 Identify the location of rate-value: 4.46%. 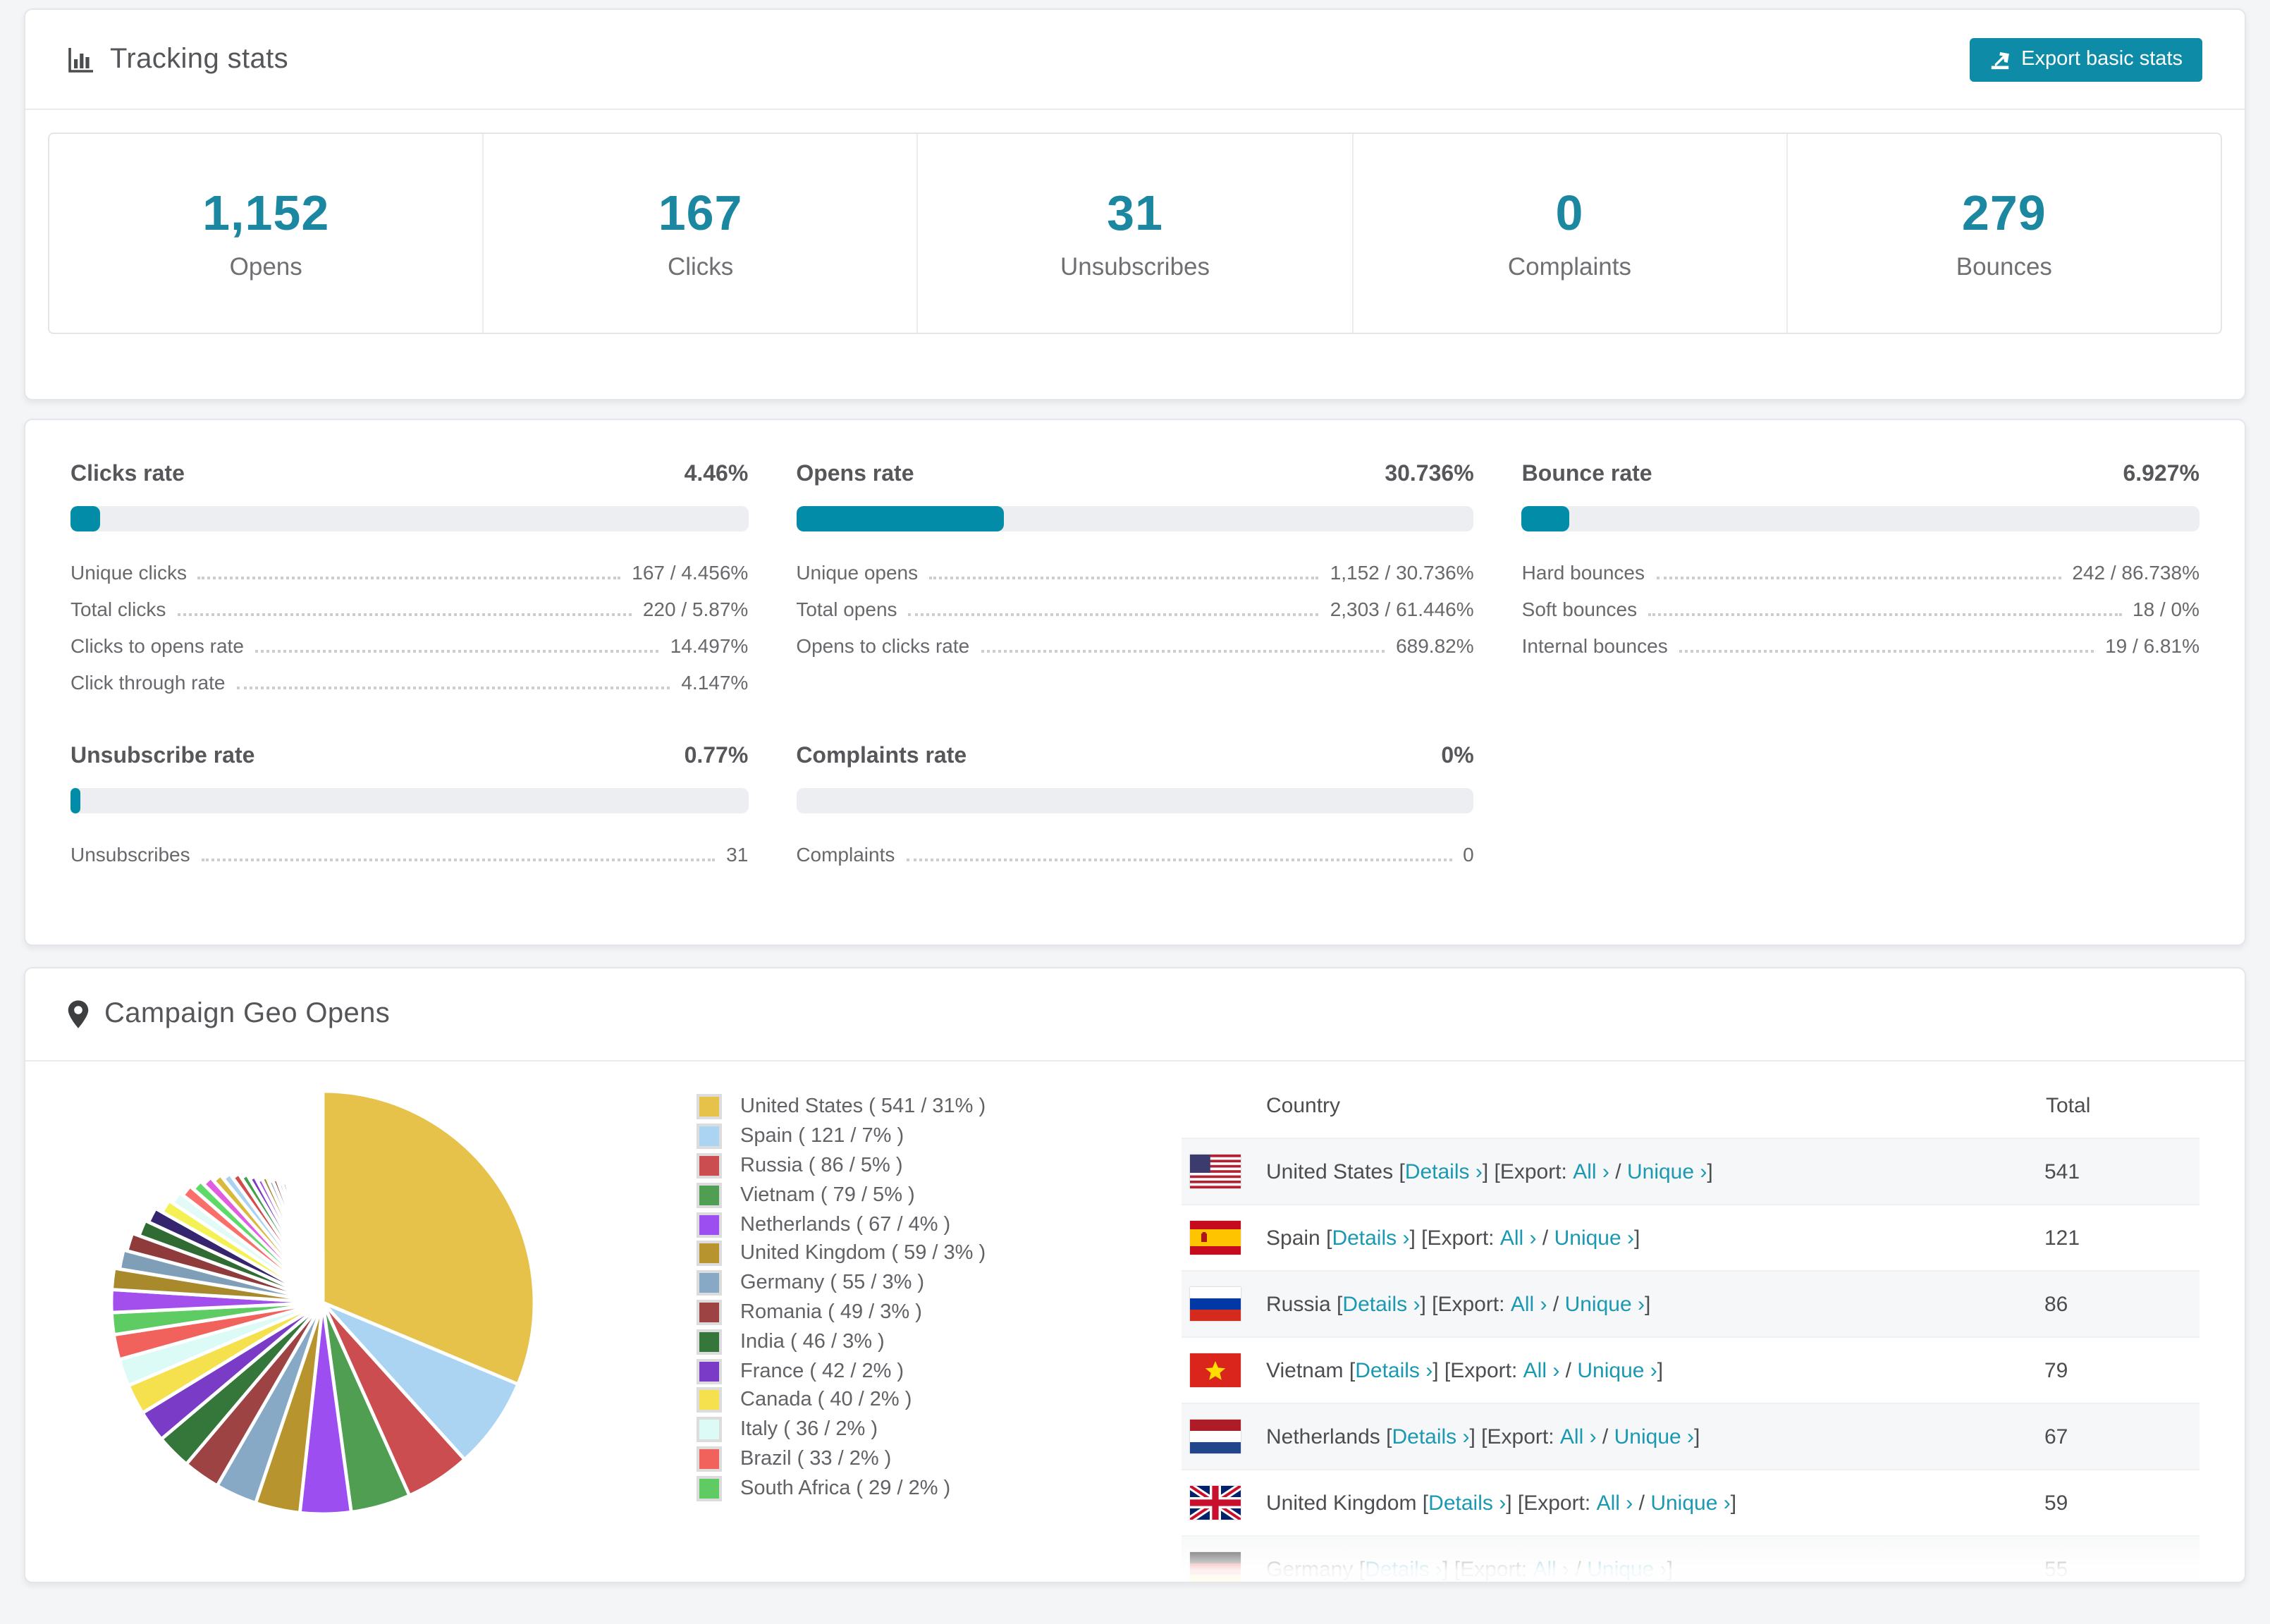
(717, 475).